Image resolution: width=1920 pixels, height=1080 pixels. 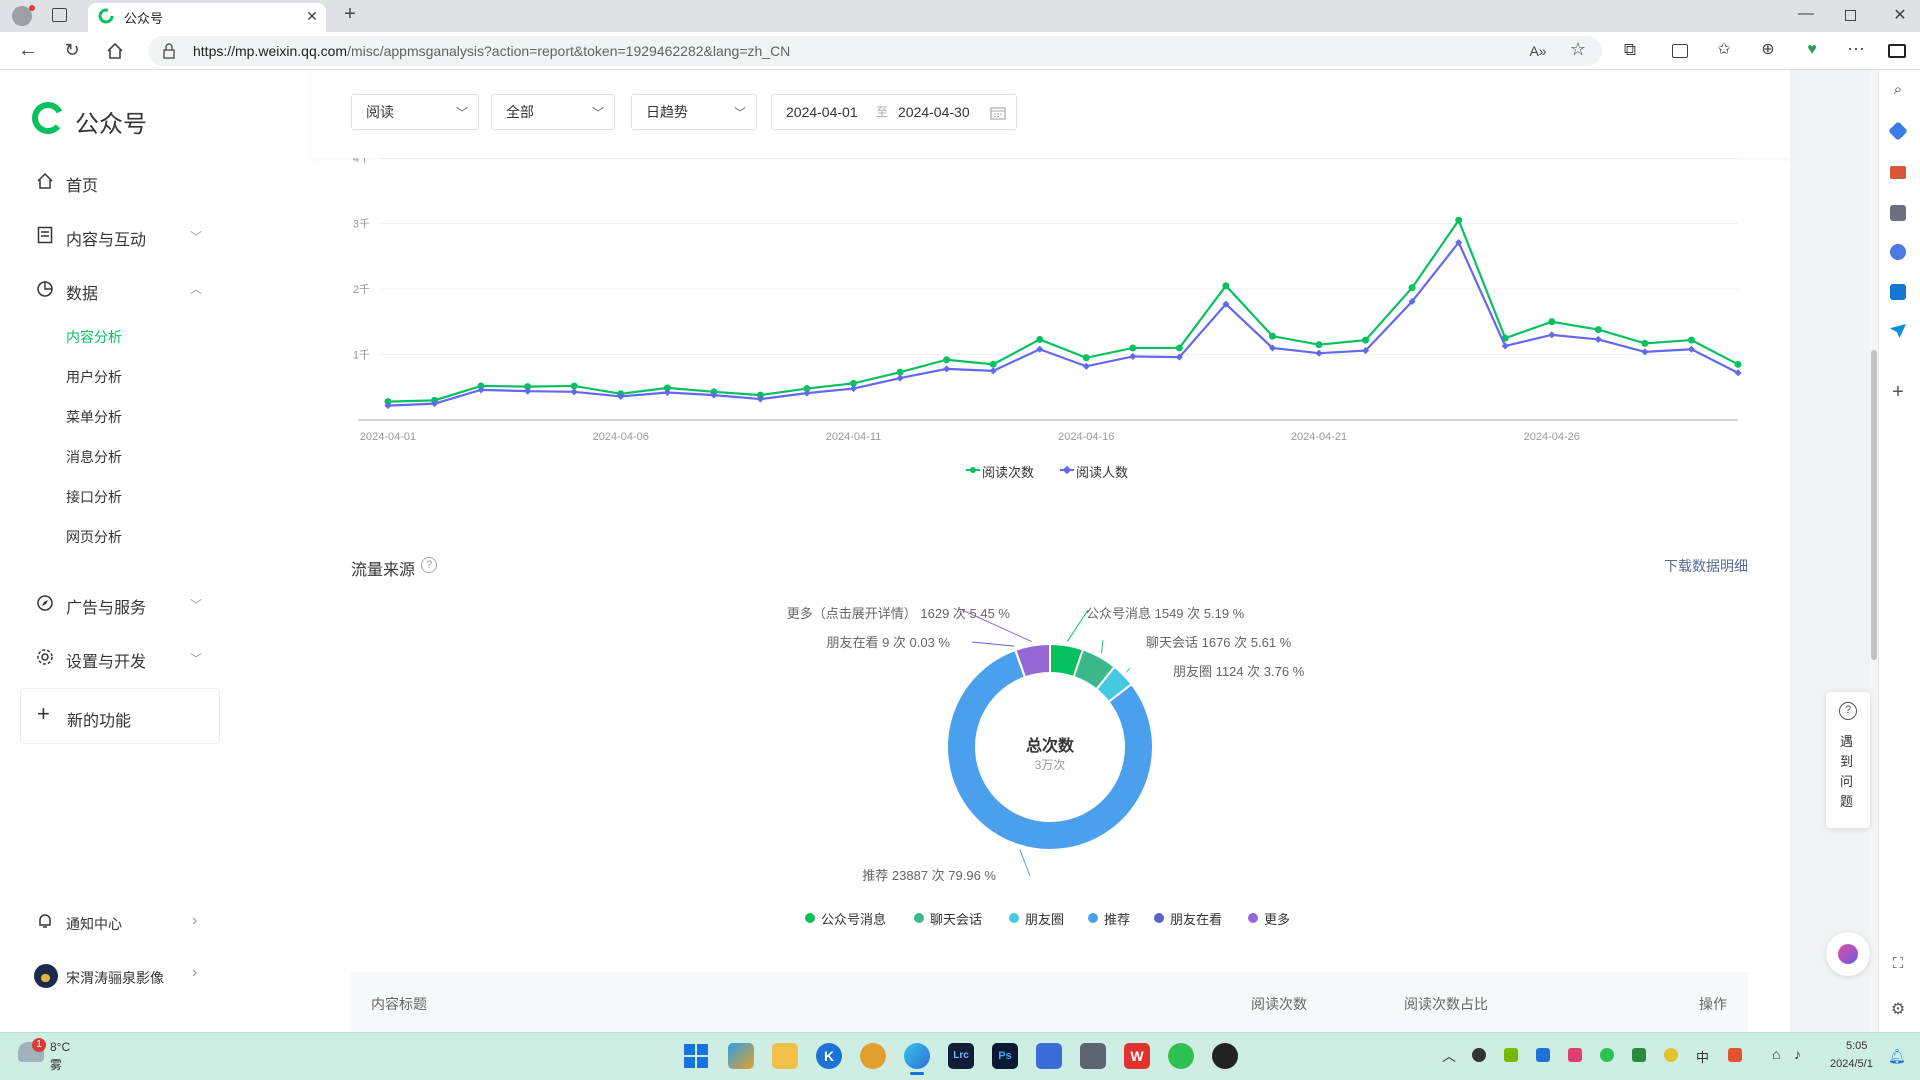 I want to click on photoshop-icon: Ps, so click(x=1005, y=1056).